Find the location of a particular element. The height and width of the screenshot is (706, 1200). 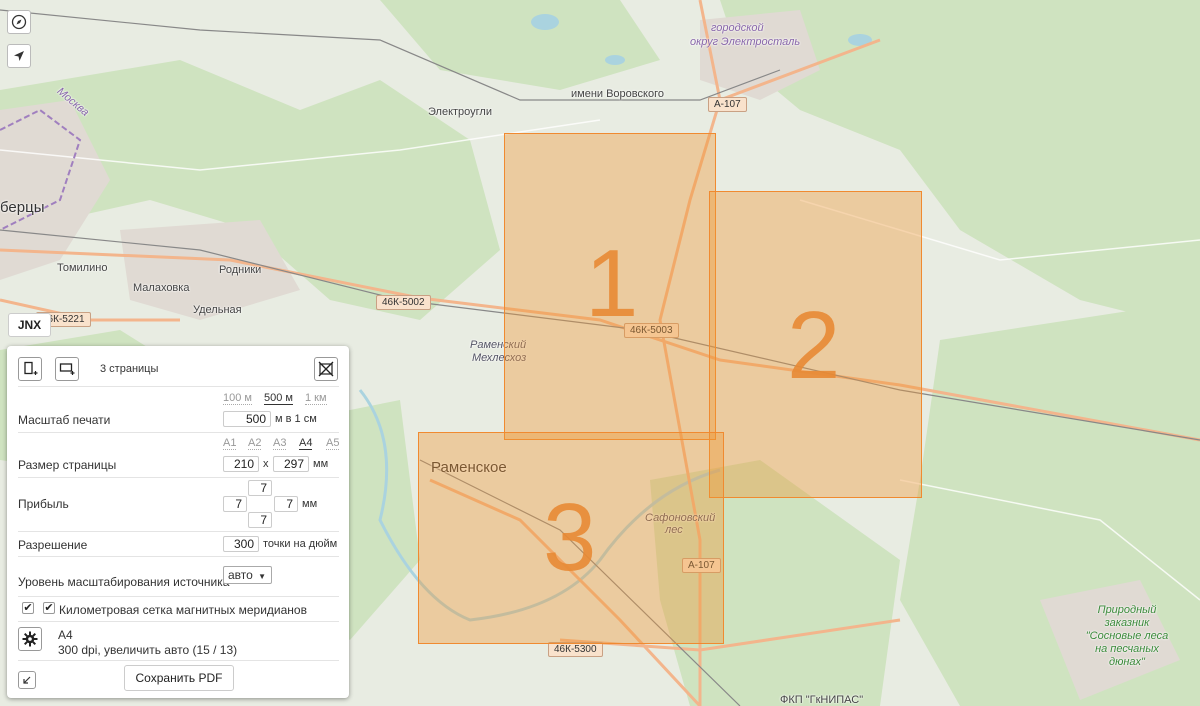

page-height-input: 297 is located at coordinates (291, 464).